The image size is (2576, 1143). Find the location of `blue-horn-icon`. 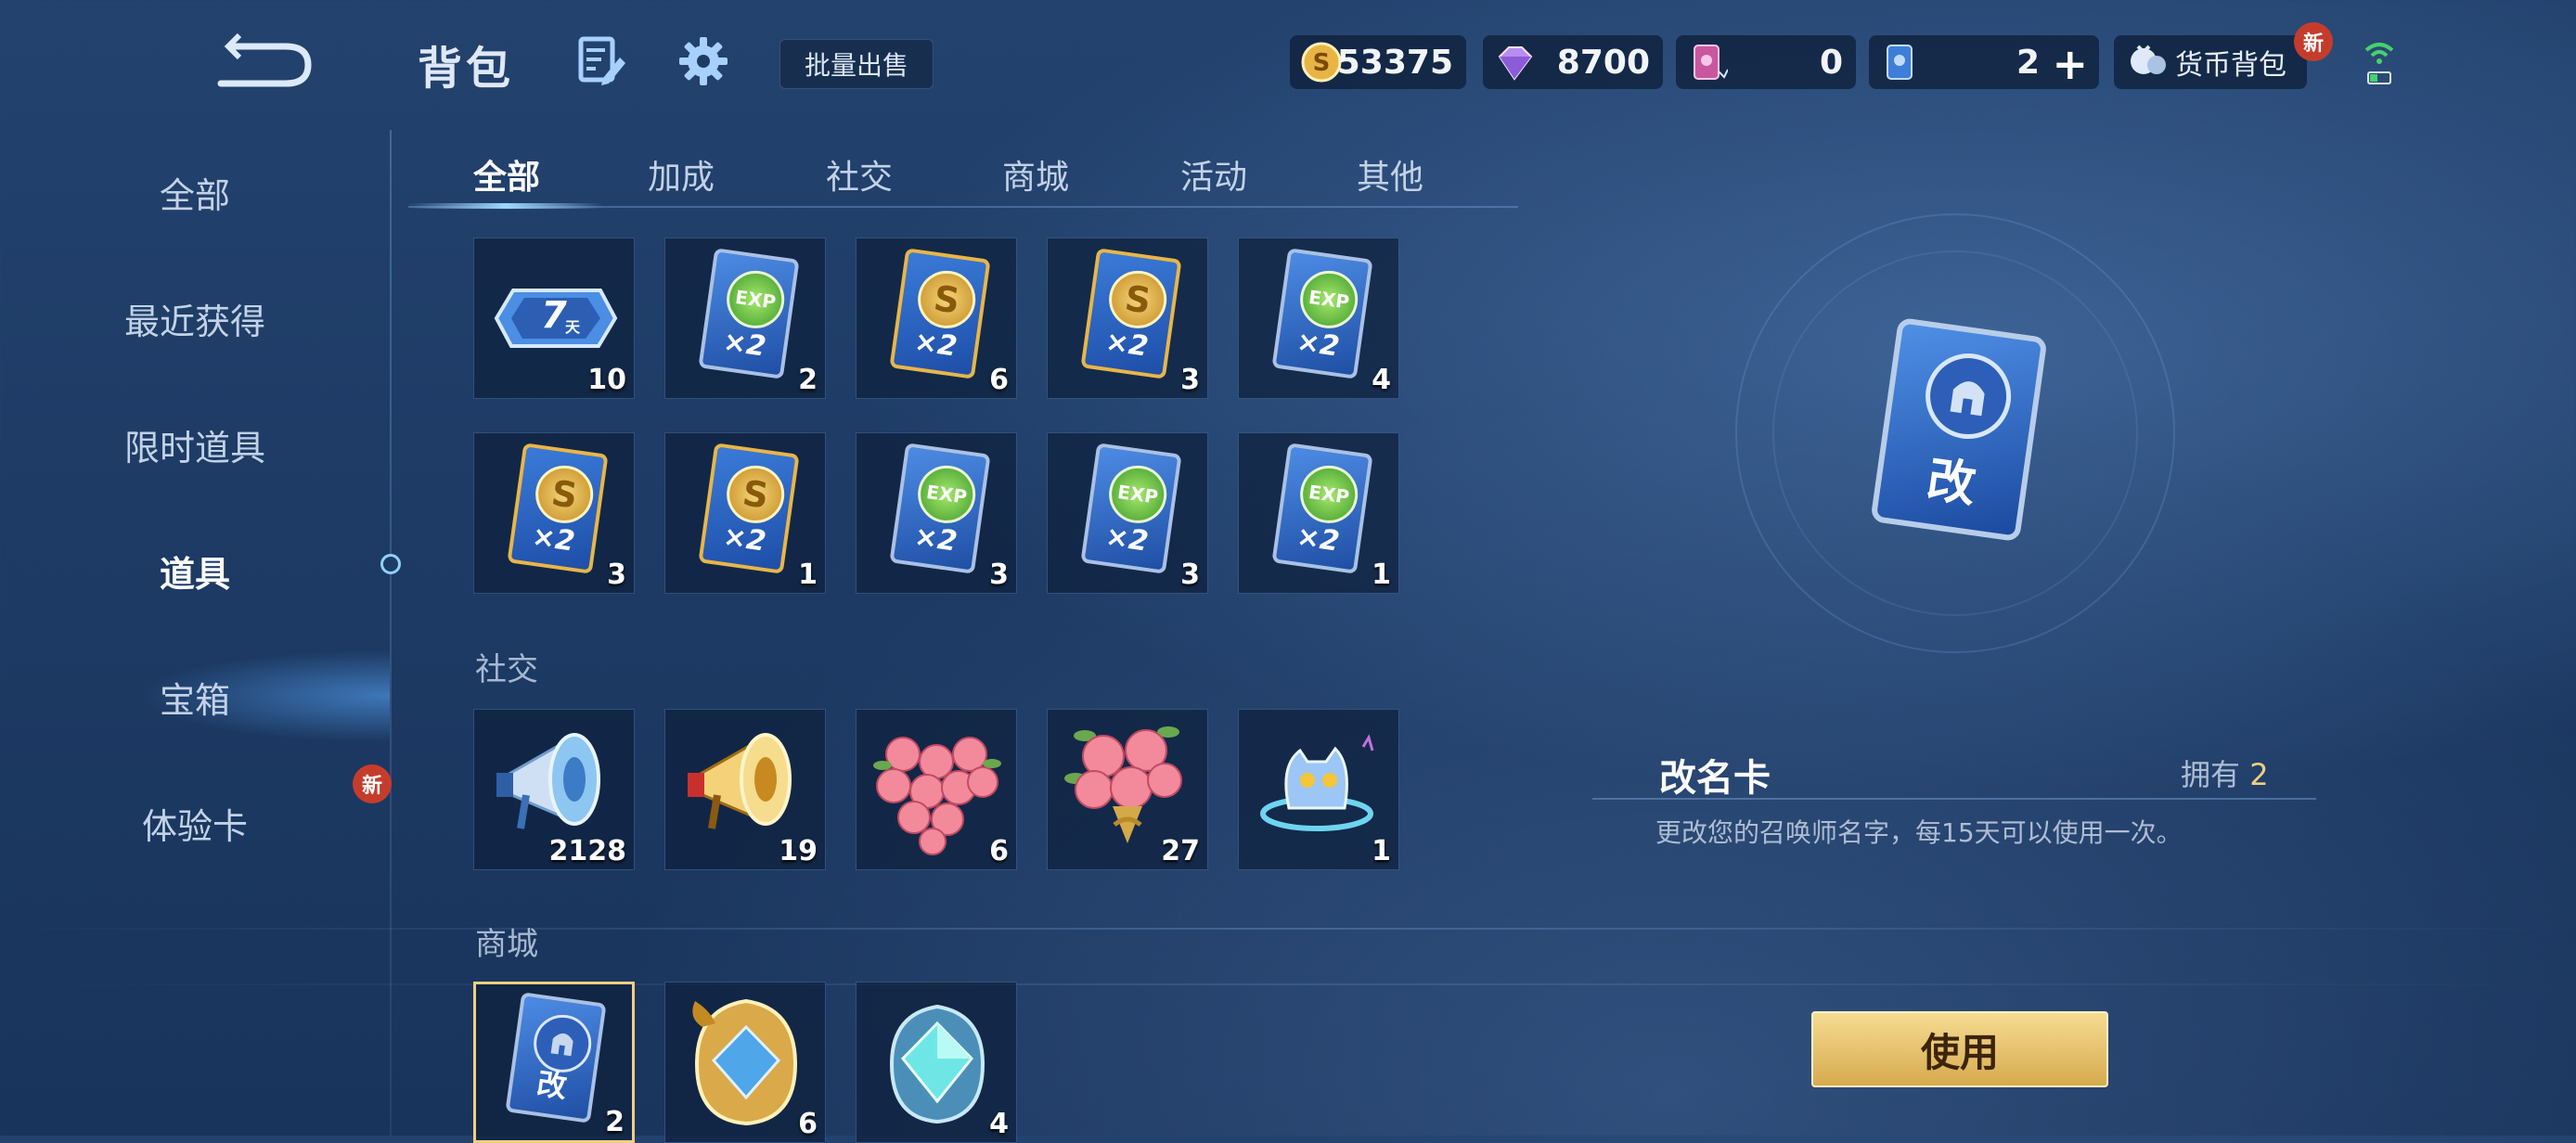

blue-horn-icon is located at coordinates (548, 781).